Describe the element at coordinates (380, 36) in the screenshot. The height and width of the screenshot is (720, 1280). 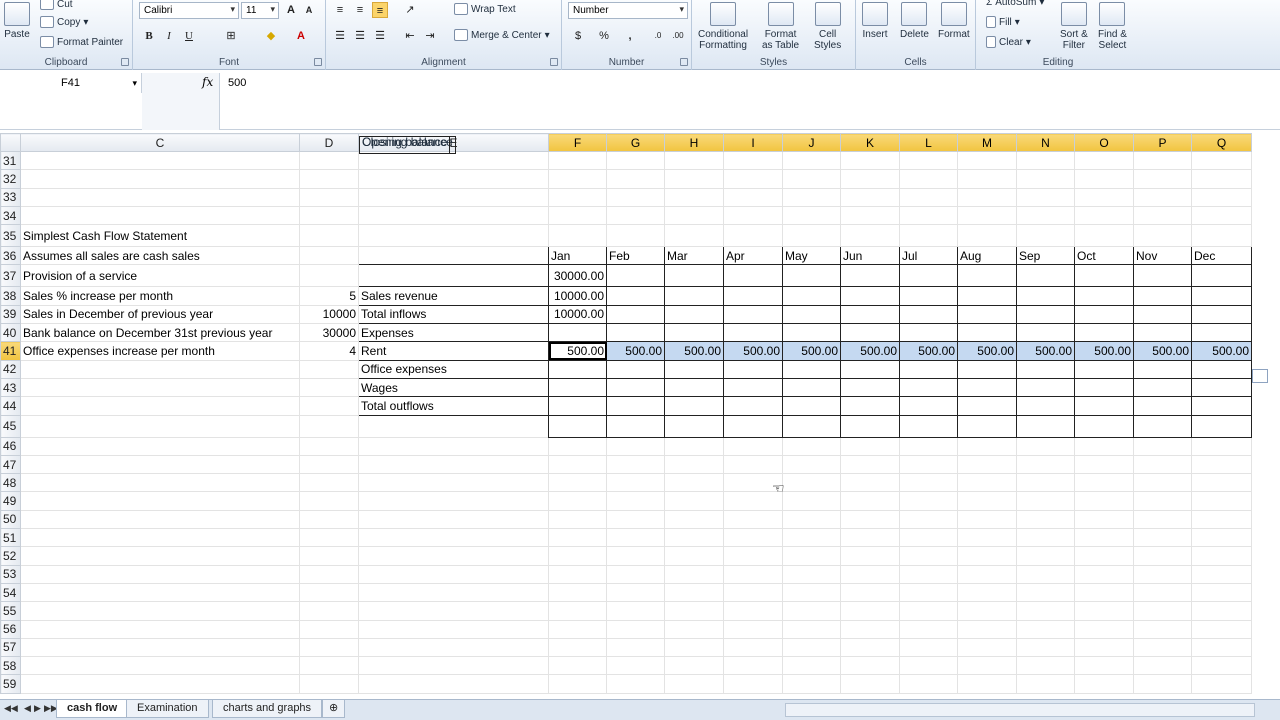
I see `align-right-icon: ☰` at that location.